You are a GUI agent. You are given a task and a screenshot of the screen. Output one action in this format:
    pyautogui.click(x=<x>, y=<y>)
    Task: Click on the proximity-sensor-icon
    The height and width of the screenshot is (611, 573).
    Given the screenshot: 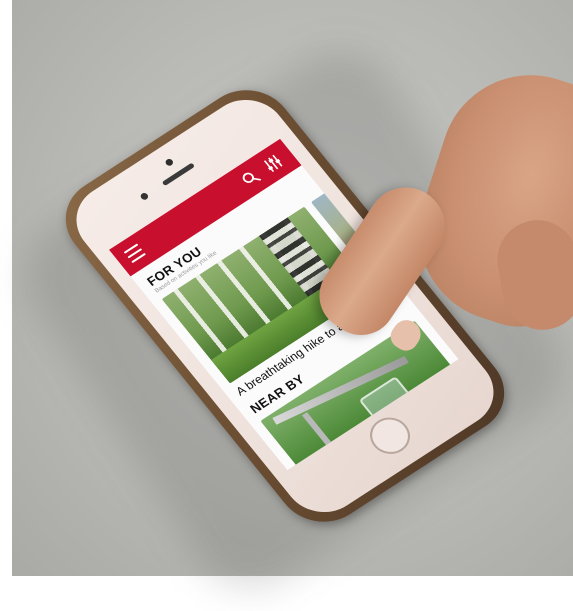 What is the action you would take?
    pyautogui.click(x=144, y=196)
    